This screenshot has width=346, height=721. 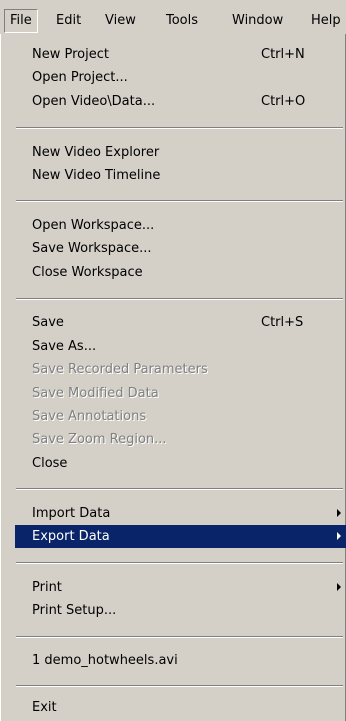 I want to click on menu-item-new-project: New Project Ctrl+N, so click(x=180, y=54).